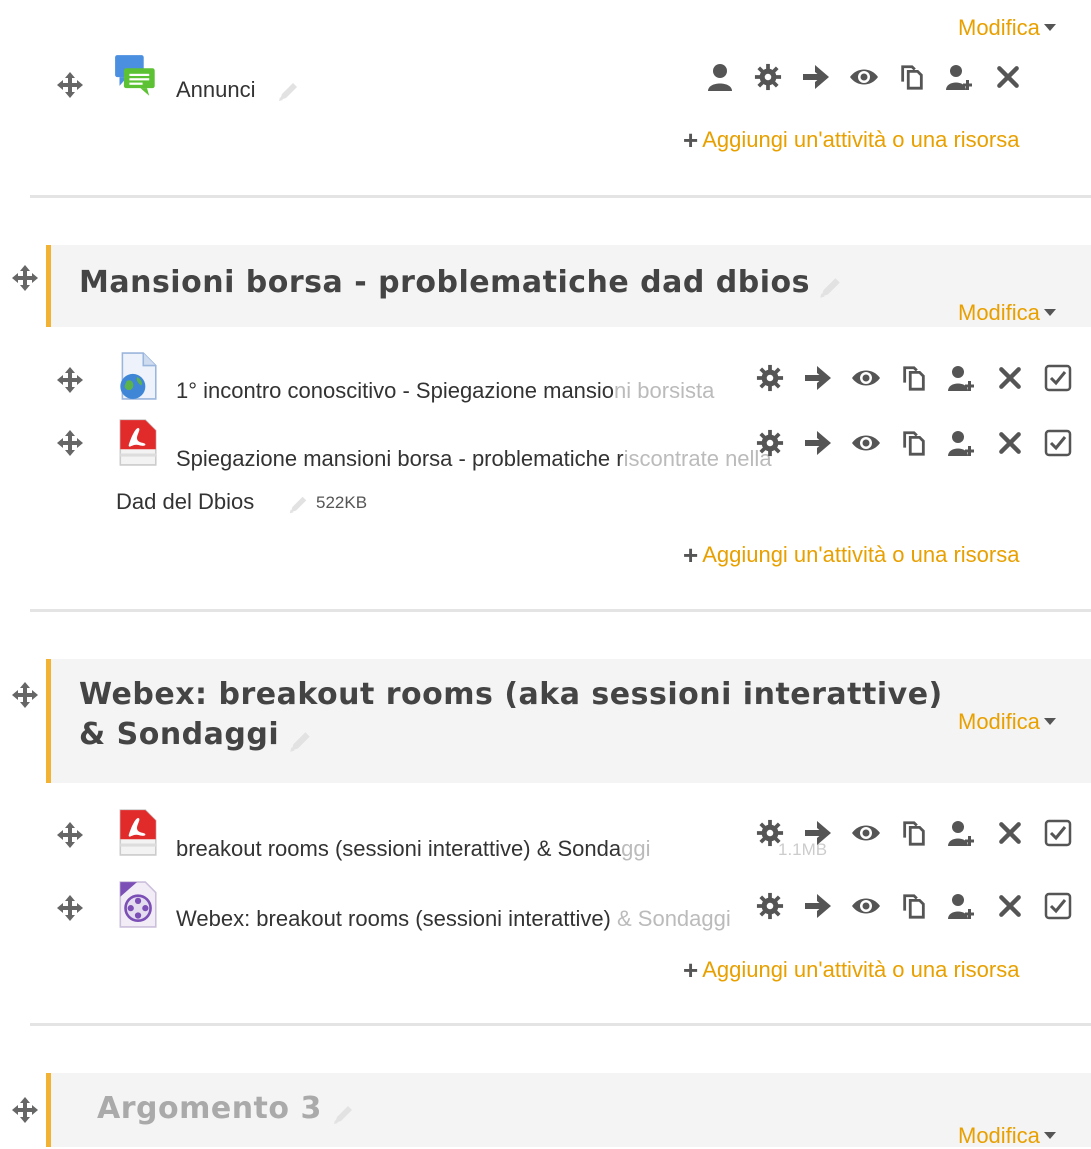  I want to click on user-icon, so click(720, 77).